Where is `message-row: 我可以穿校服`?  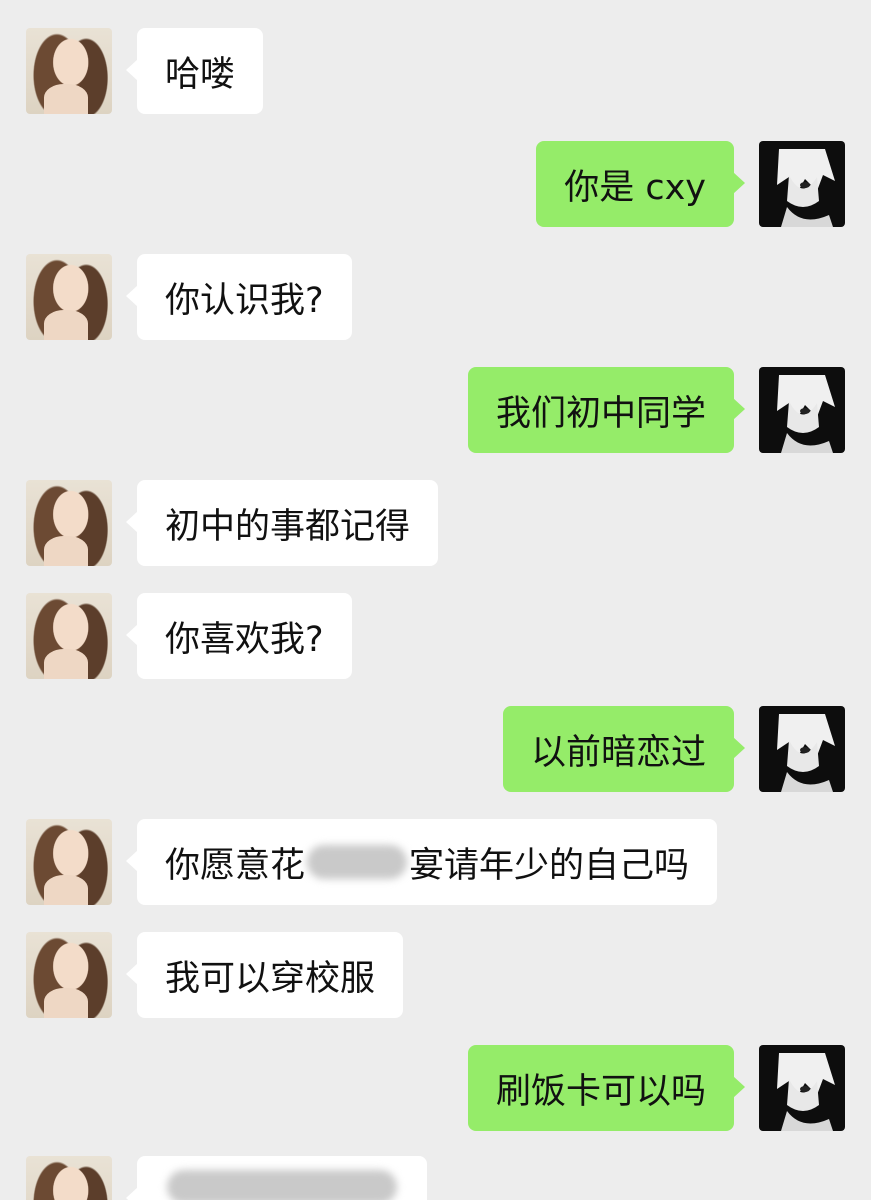 message-row: 我可以穿校服 is located at coordinates (435, 977).